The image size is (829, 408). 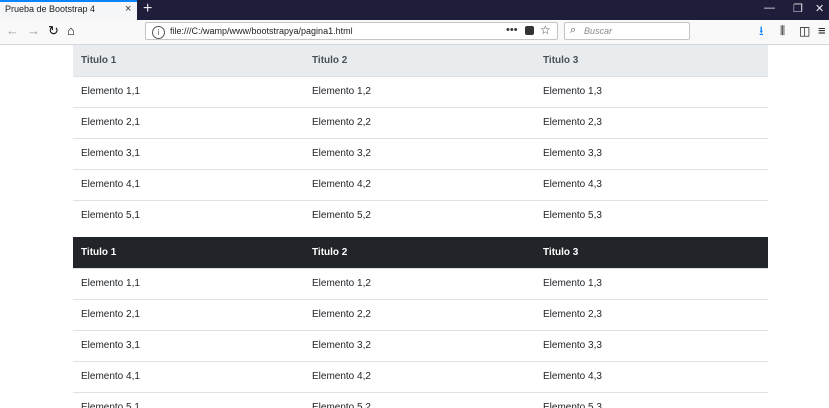 I want to click on library-icon: ⫼, so click(x=782, y=31).